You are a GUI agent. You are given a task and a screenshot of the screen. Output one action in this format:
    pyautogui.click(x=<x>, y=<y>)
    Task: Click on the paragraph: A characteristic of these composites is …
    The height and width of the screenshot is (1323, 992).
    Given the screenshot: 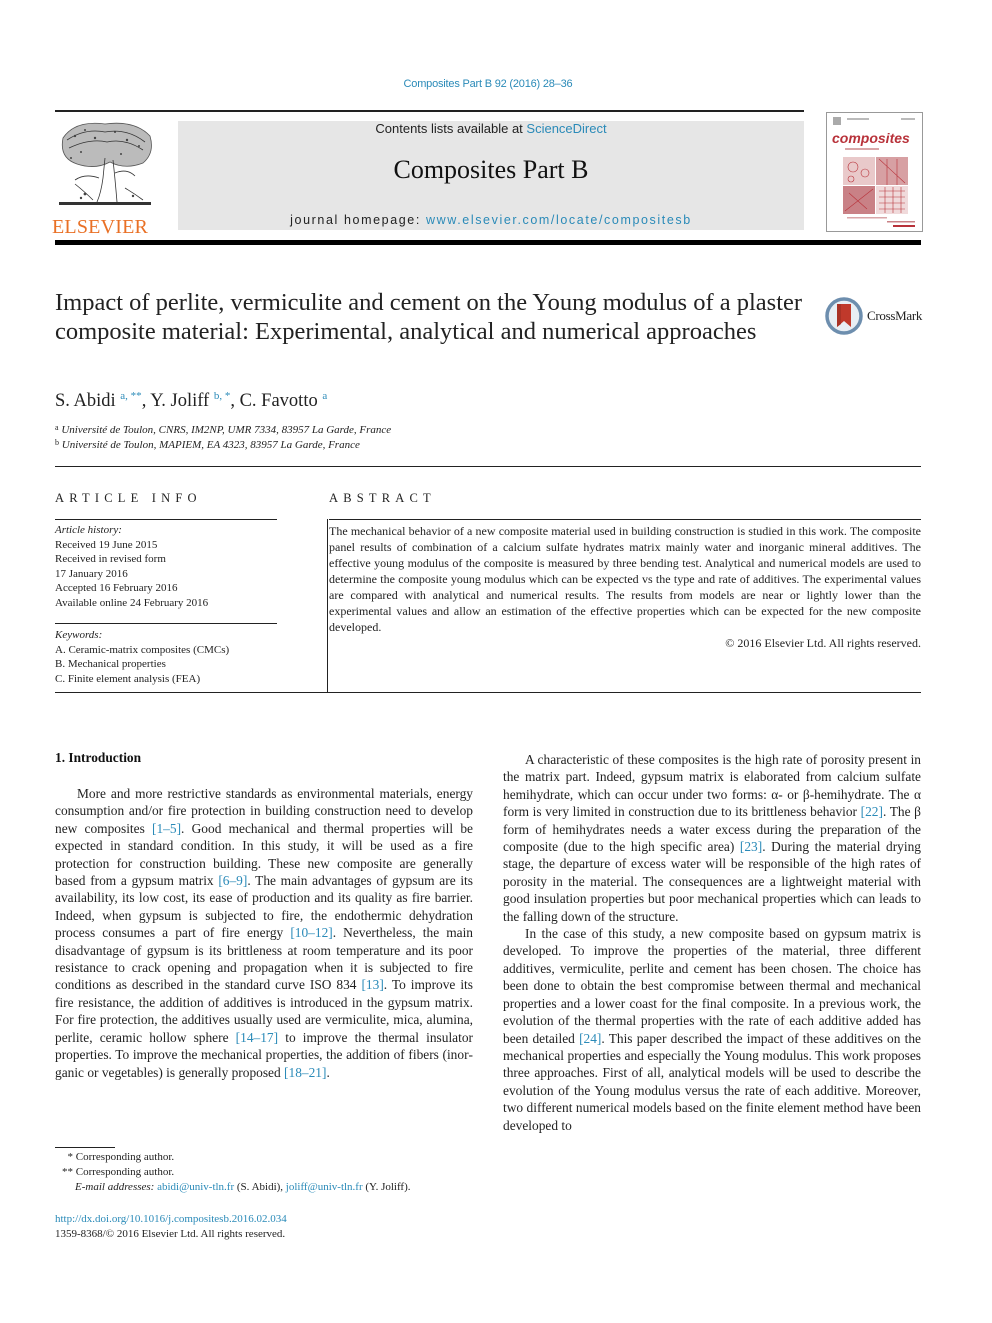 What is the action you would take?
    pyautogui.click(x=712, y=838)
    